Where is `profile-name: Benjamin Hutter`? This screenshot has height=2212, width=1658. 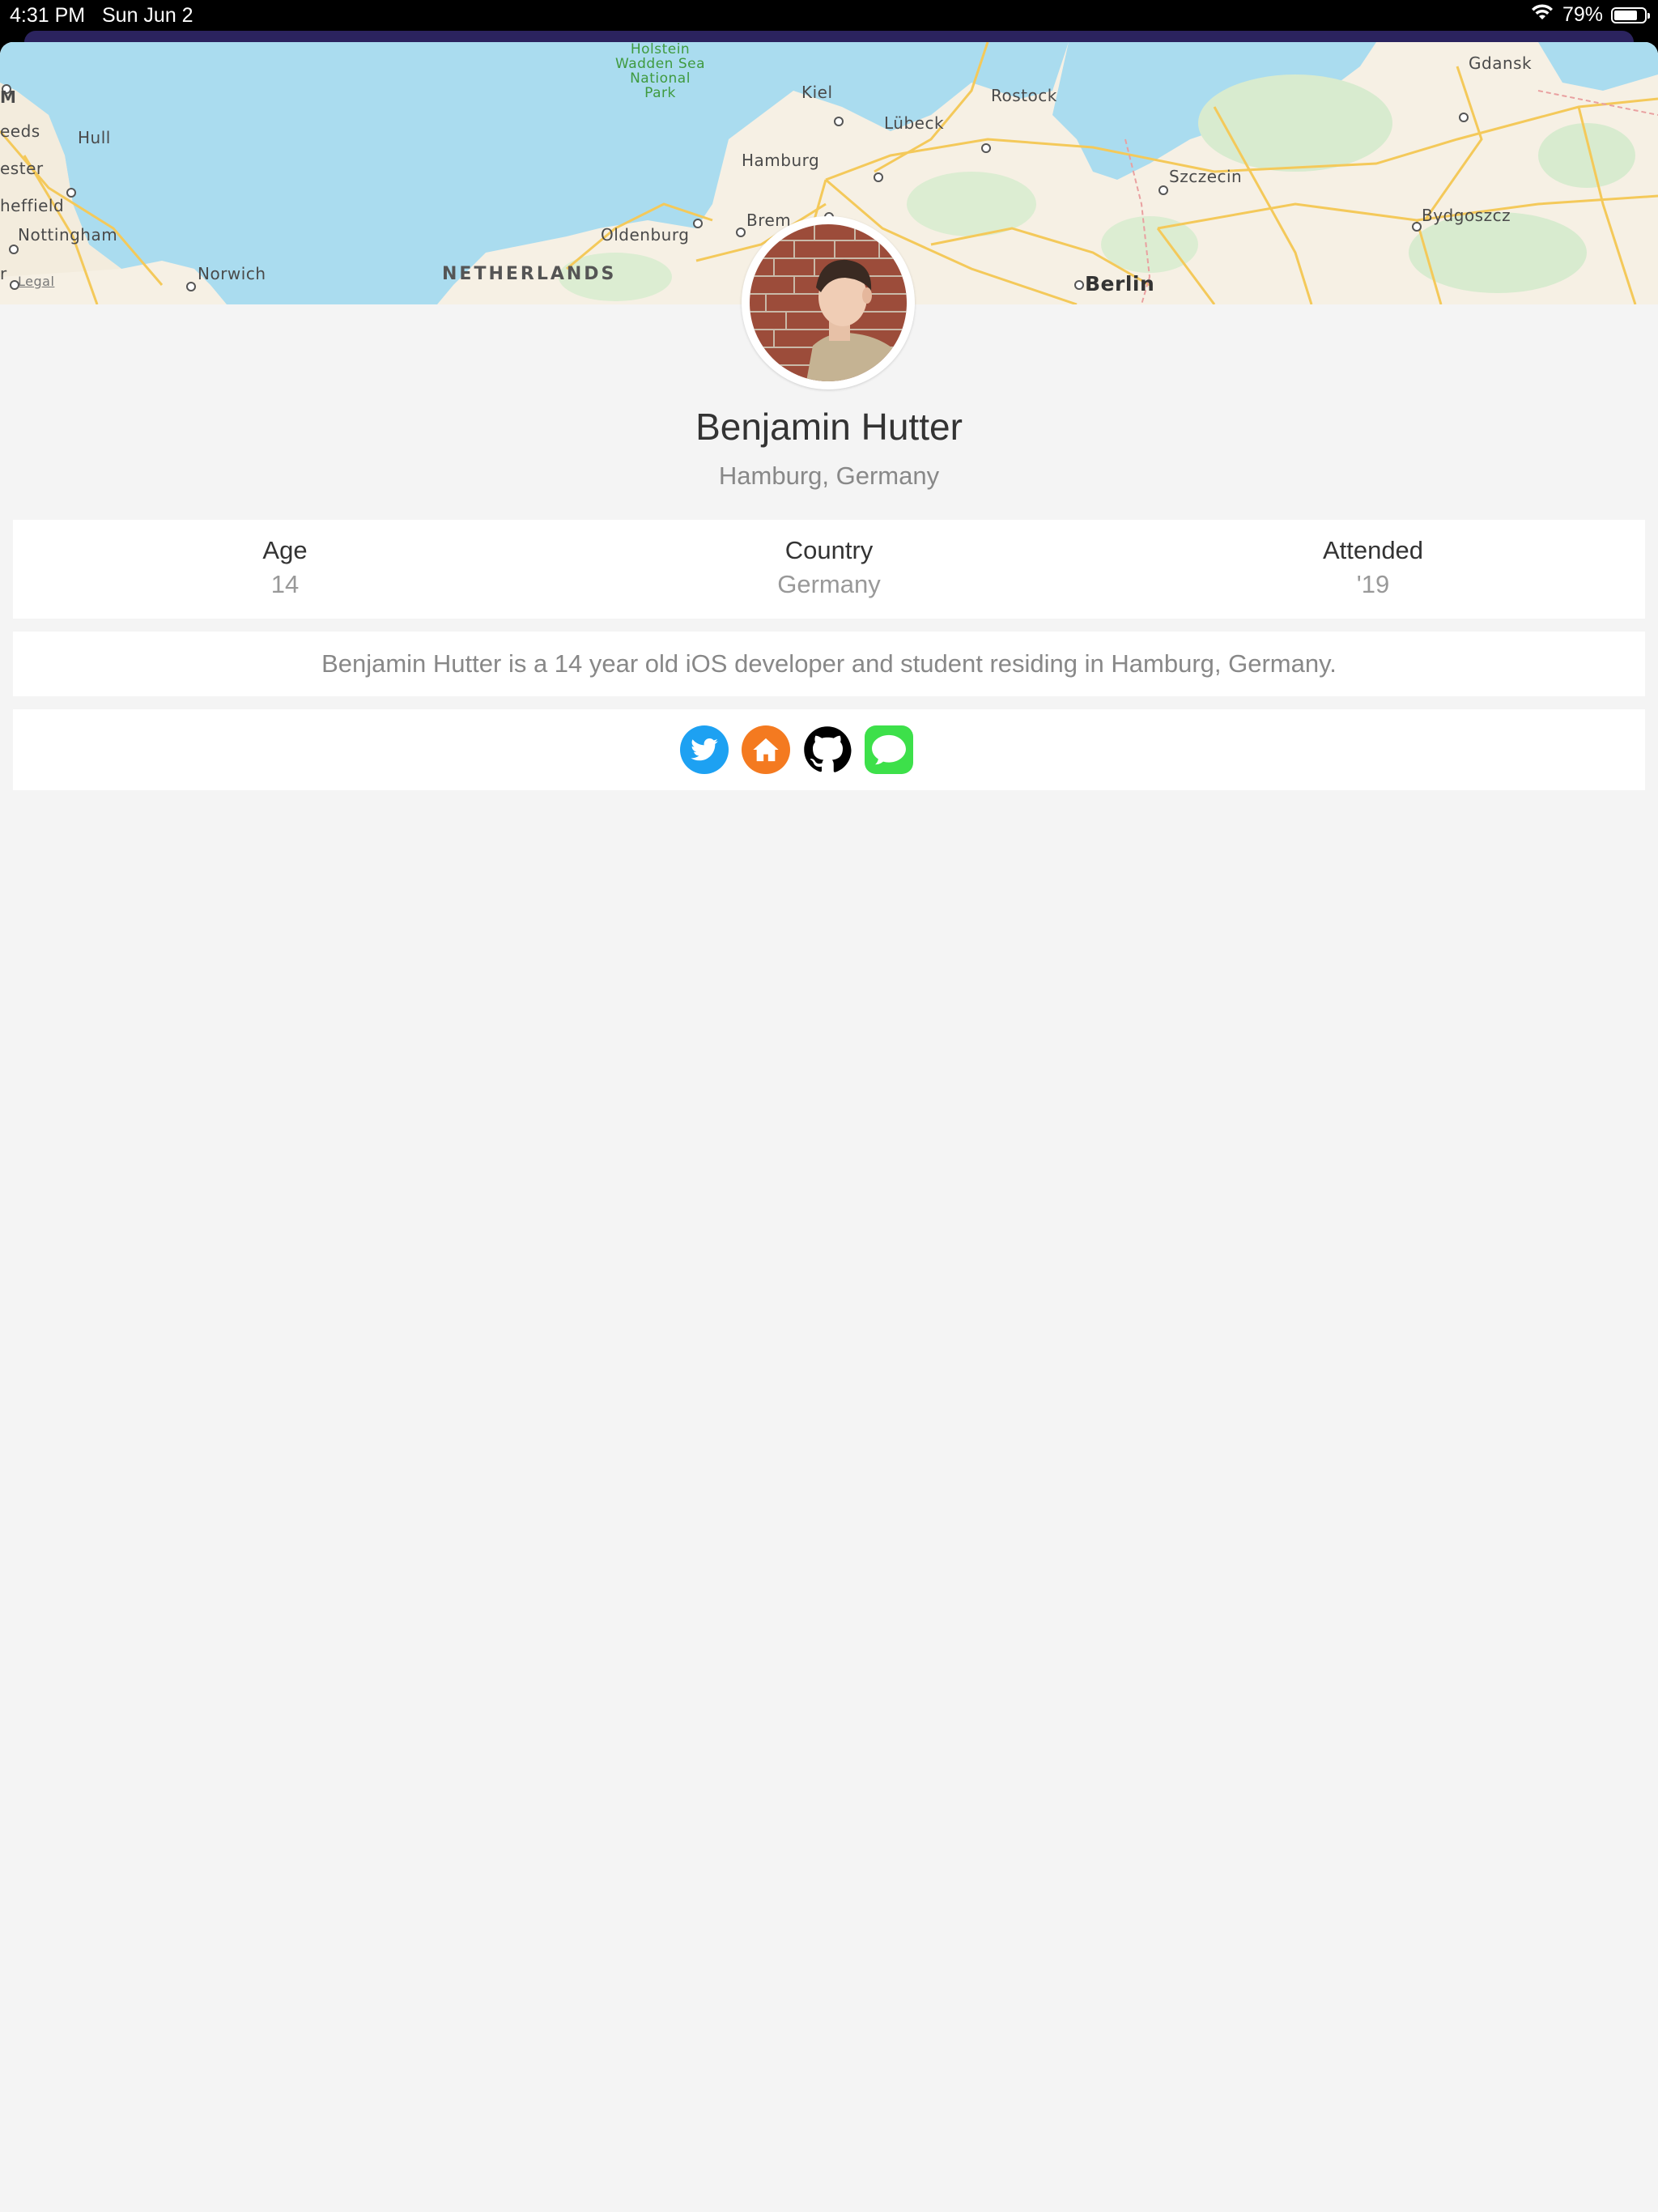 profile-name: Benjamin Hutter is located at coordinates (829, 427).